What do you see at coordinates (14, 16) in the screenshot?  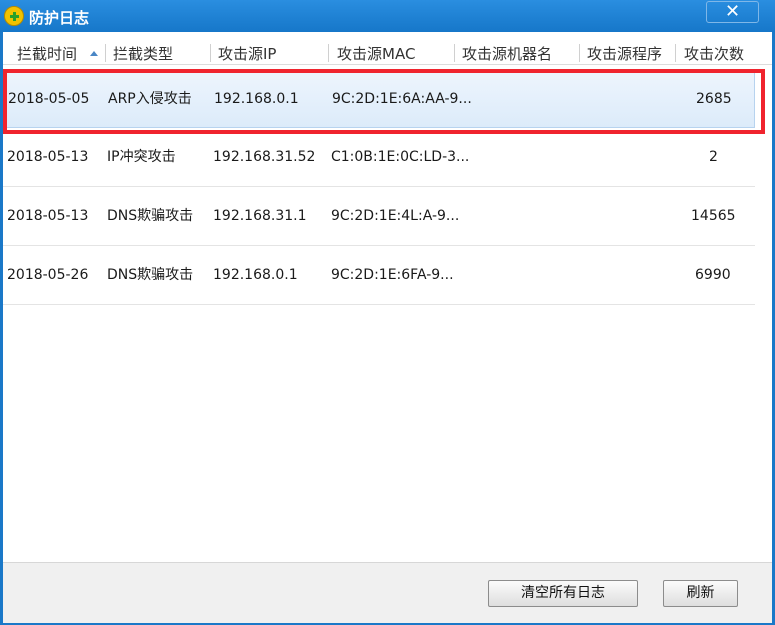 I see `app-plus-icon` at bounding box center [14, 16].